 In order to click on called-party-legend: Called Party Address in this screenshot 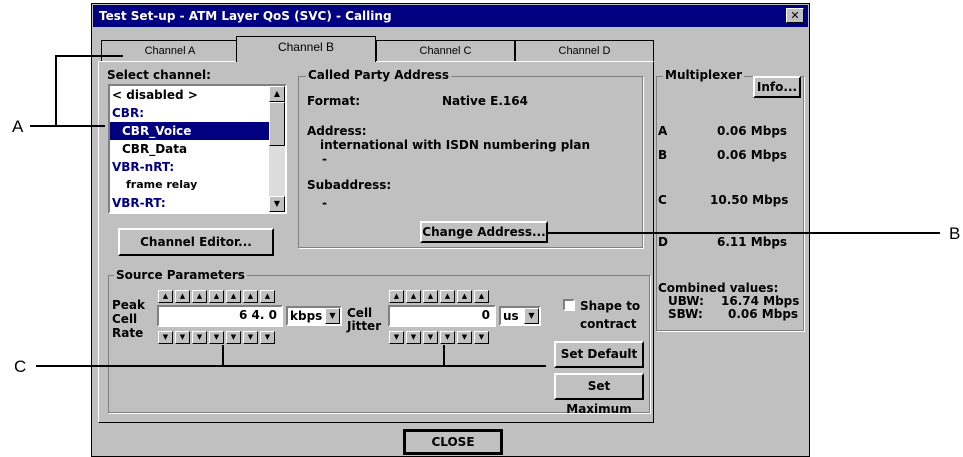, I will do `click(379, 75)`.